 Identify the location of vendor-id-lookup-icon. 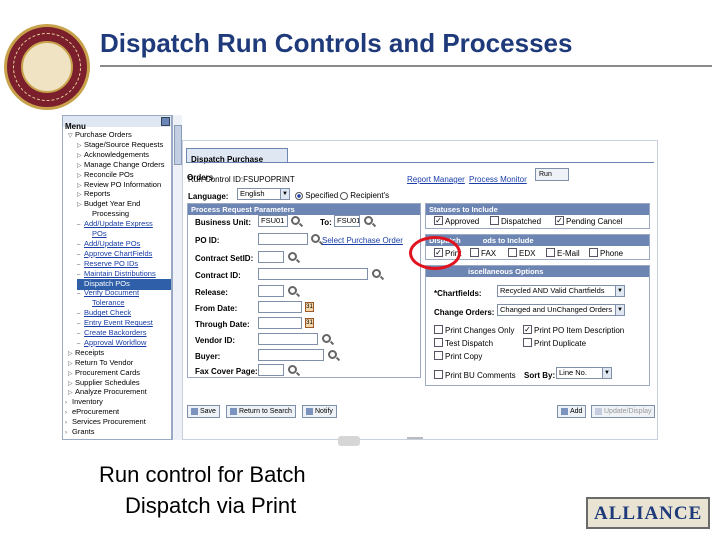
(326, 338).